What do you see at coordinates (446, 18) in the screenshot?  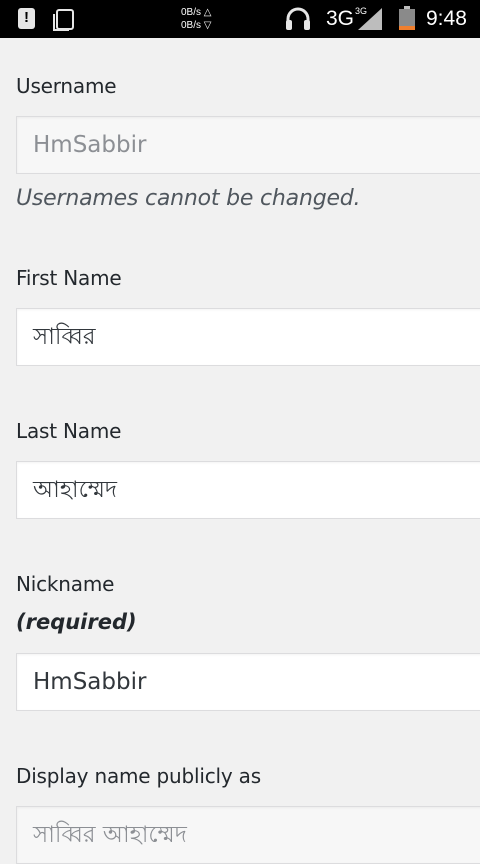 I see `clock-time: 9:48` at bounding box center [446, 18].